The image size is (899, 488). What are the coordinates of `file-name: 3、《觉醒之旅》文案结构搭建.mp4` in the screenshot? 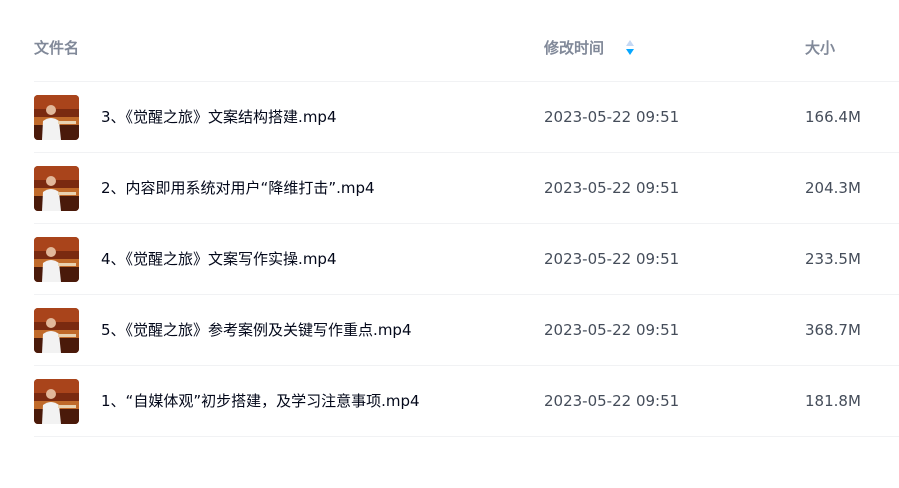 It's located at (219, 117).